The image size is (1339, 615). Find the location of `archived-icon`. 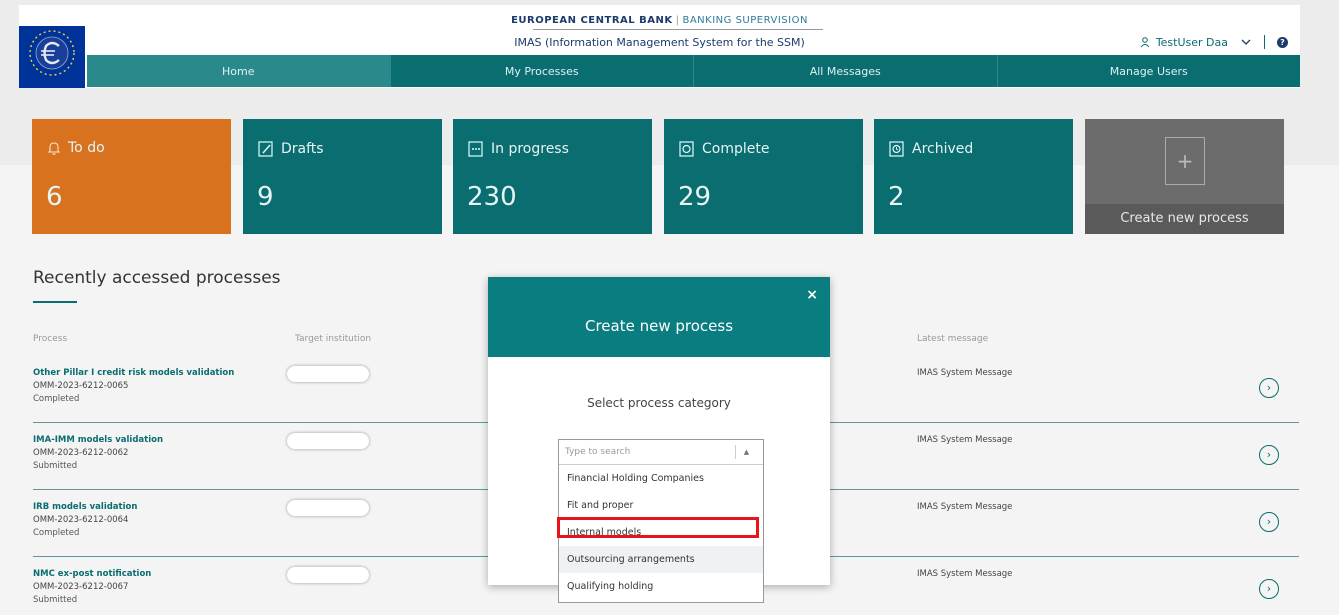

archived-icon is located at coordinates (896, 149).